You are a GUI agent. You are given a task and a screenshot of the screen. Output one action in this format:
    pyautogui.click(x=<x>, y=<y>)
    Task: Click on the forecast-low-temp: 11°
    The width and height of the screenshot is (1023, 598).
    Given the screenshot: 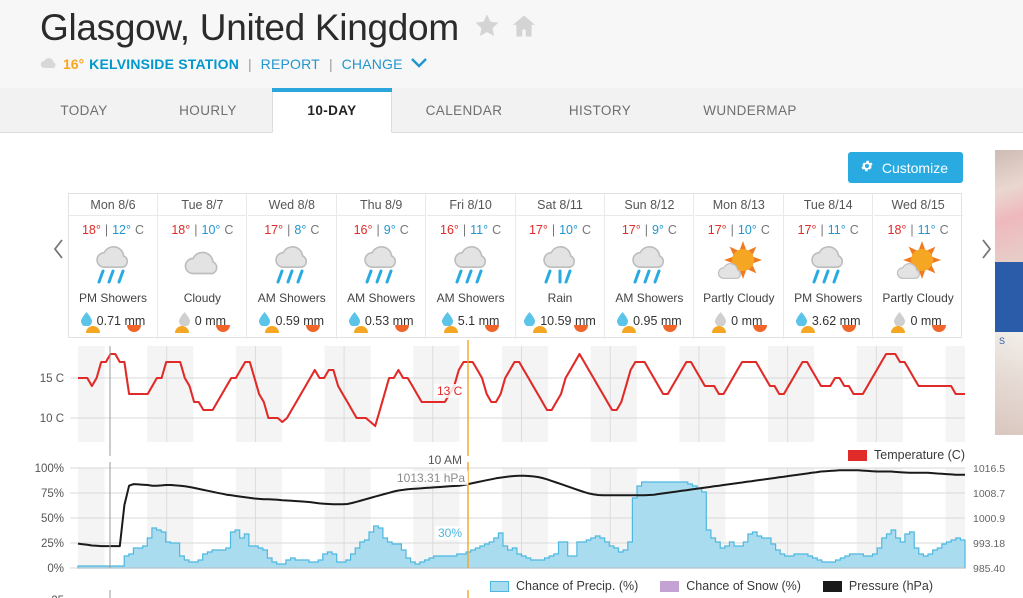 What is the action you would take?
    pyautogui.click(x=836, y=230)
    